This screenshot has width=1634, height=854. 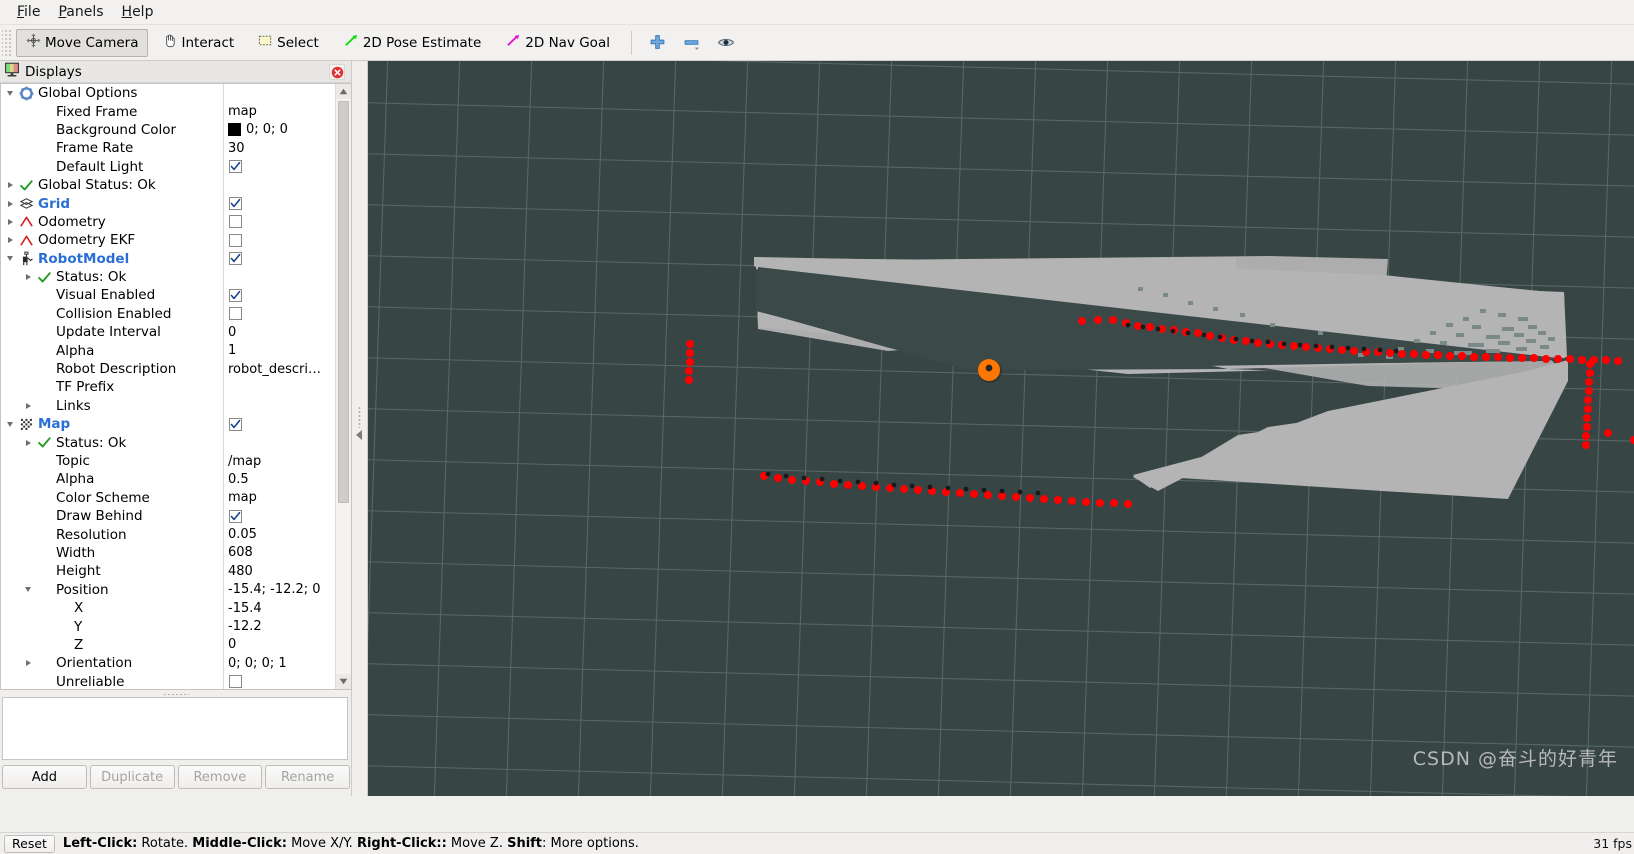 What do you see at coordinates (44, 777) in the screenshot?
I see `add-button: Add` at bounding box center [44, 777].